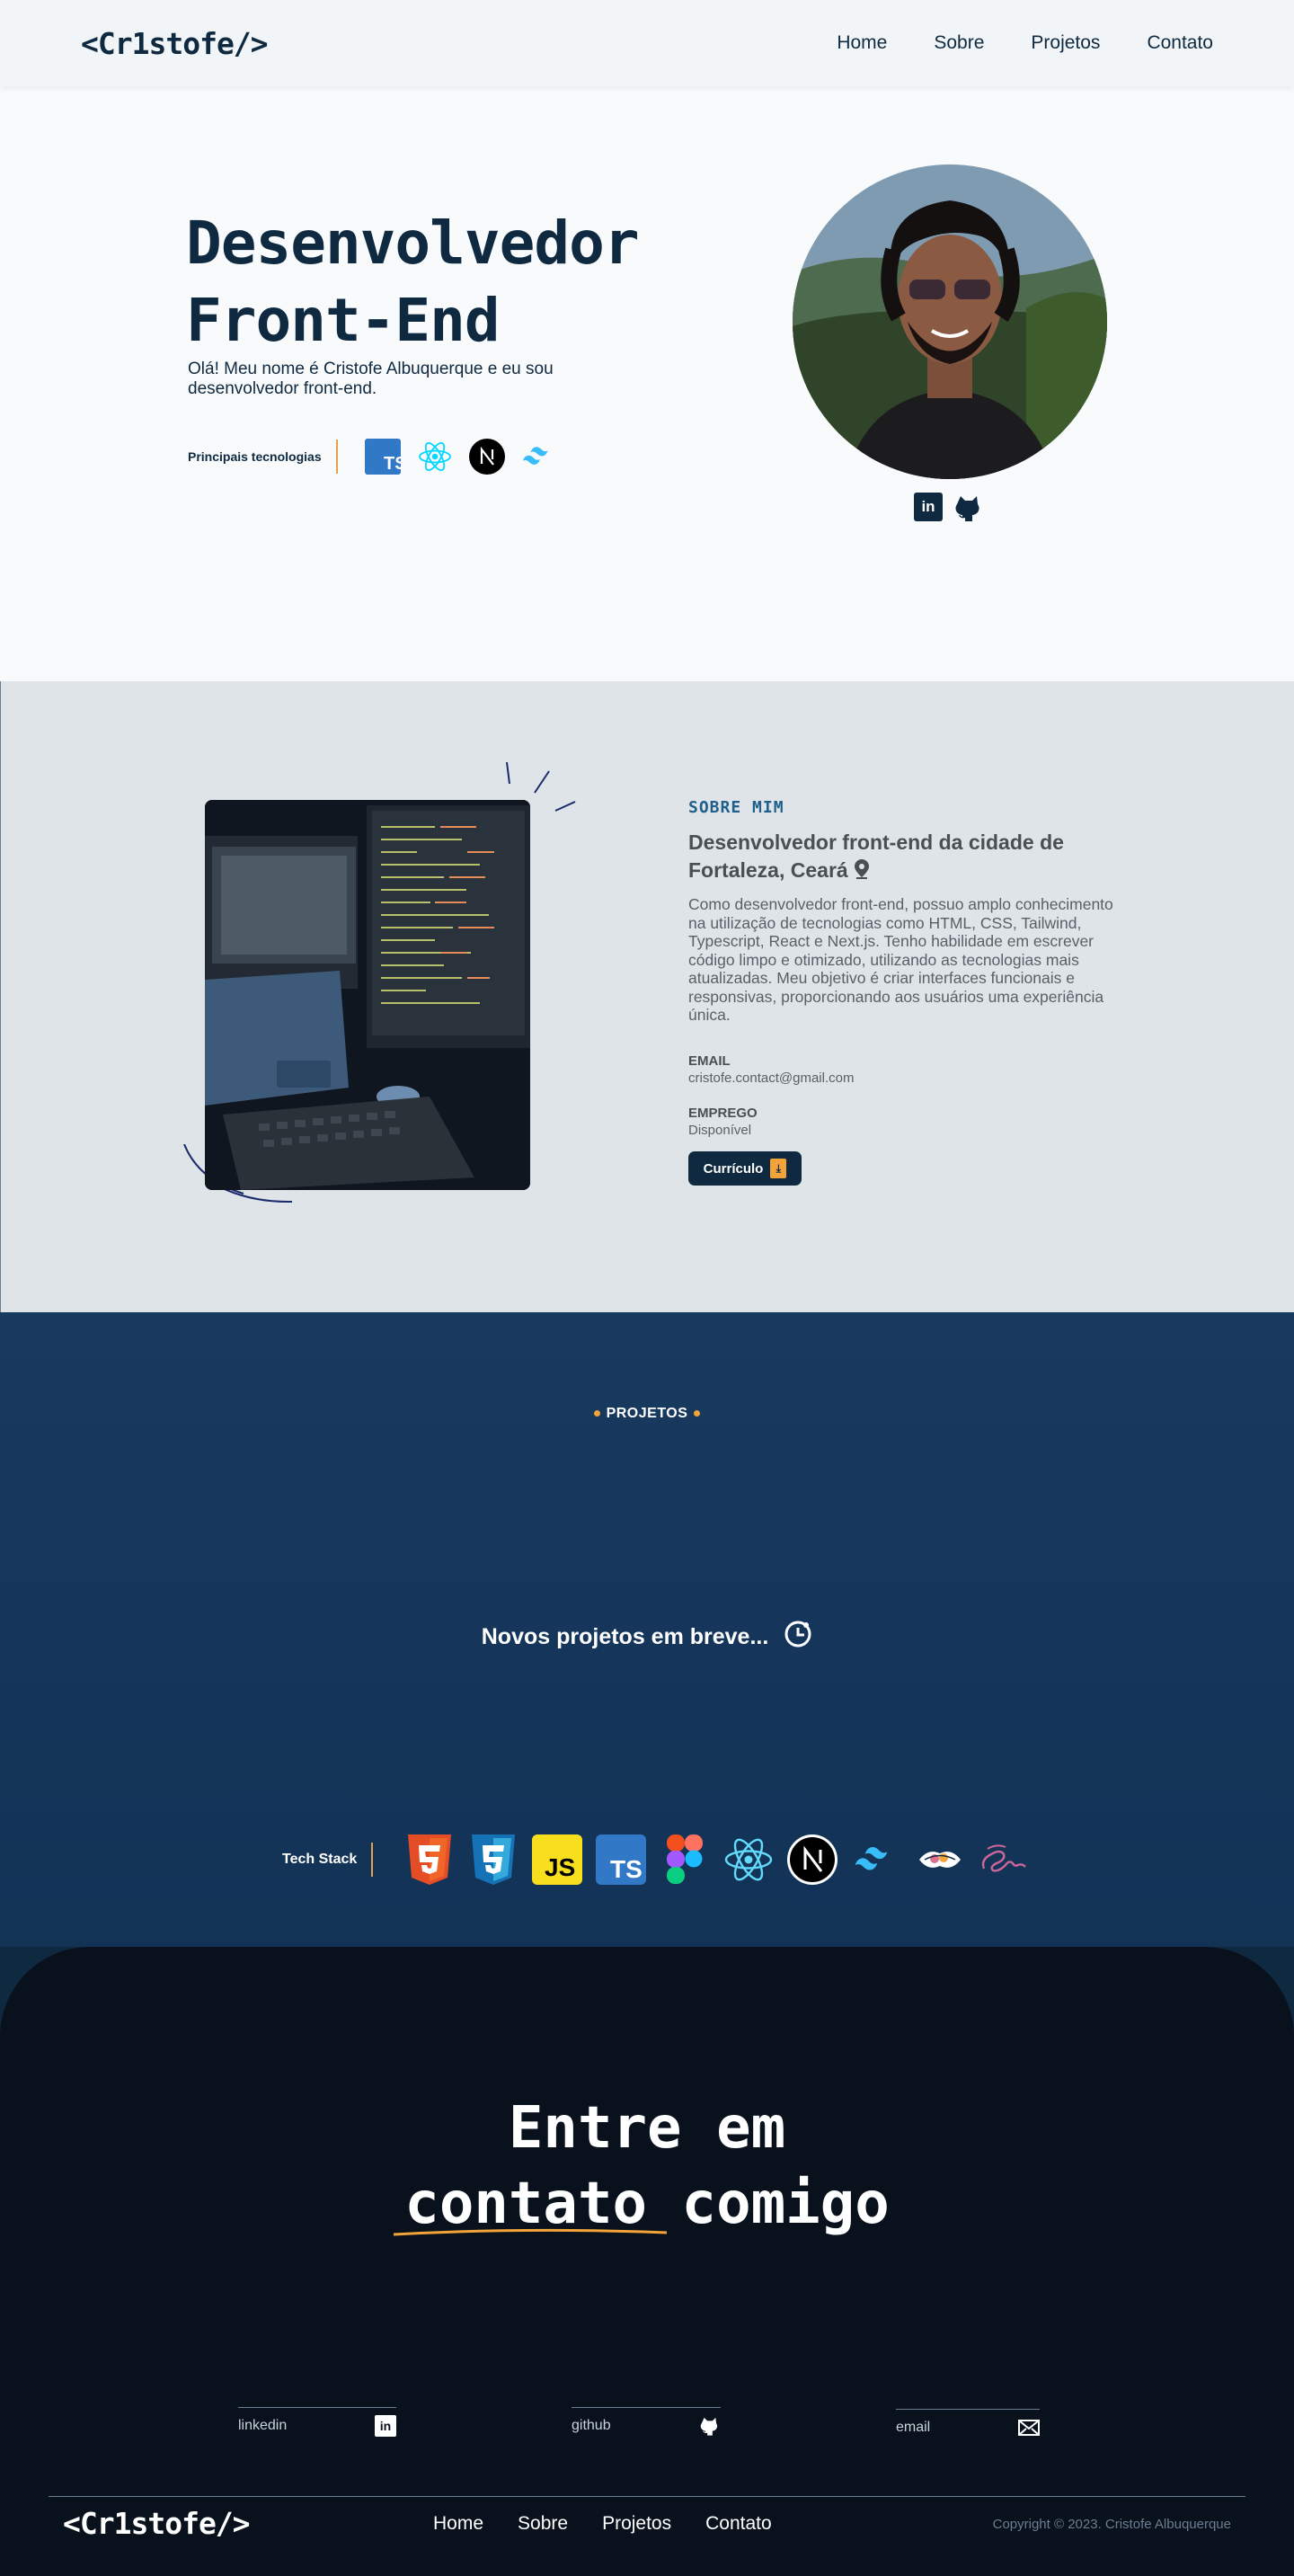 This screenshot has height=2576, width=1294. What do you see at coordinates (862, 43) in the screenshot?
I see `nav-home: Home` at bounding box center [862, 43].